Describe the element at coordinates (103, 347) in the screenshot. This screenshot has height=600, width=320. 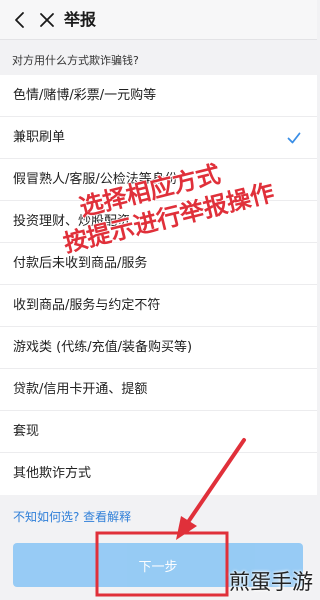
I see `option-label: 游戏类 (代练/充值/装备购买等)` at that location.